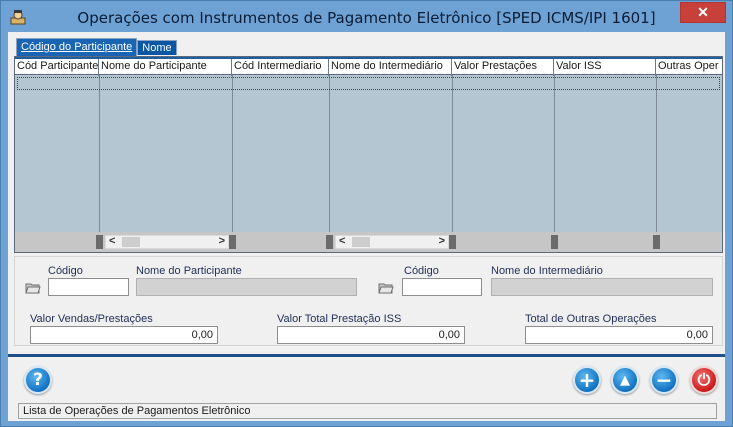  Describe the element at coordinates (366, 355) in the screenshot. I see `toolbar-separator` at that location.